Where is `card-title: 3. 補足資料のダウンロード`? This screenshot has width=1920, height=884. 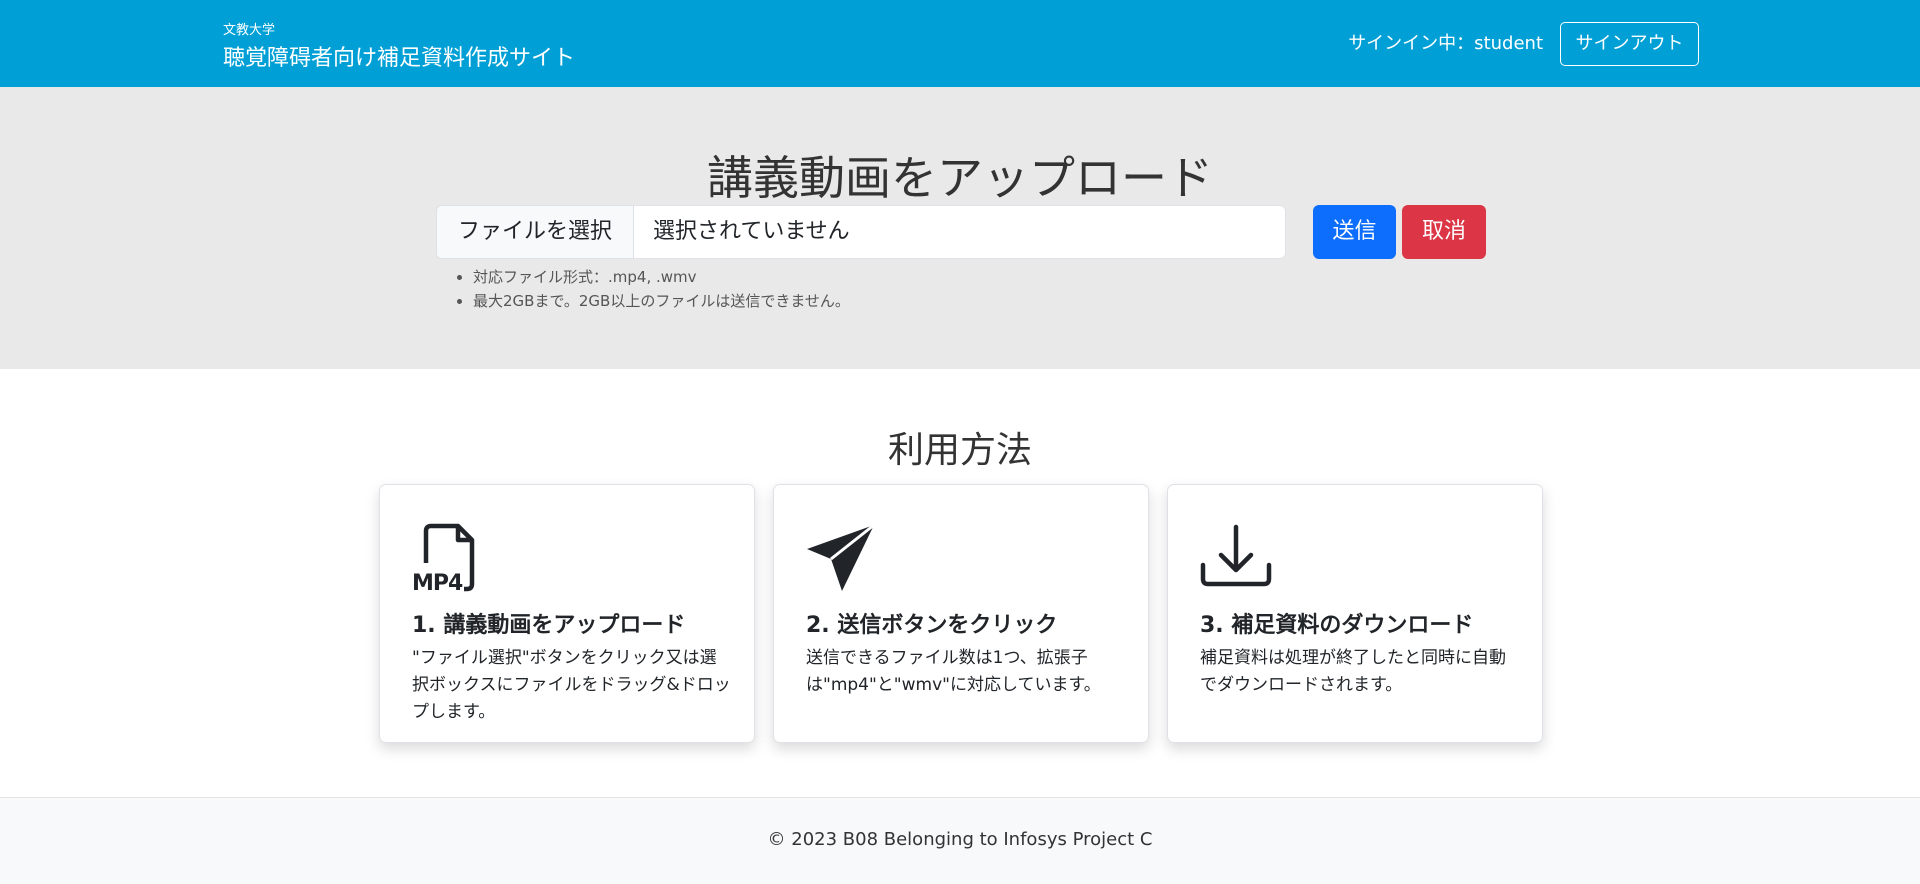
card-title: 3. 補足資料のダウンロード is located at coordinates (1337, 625).